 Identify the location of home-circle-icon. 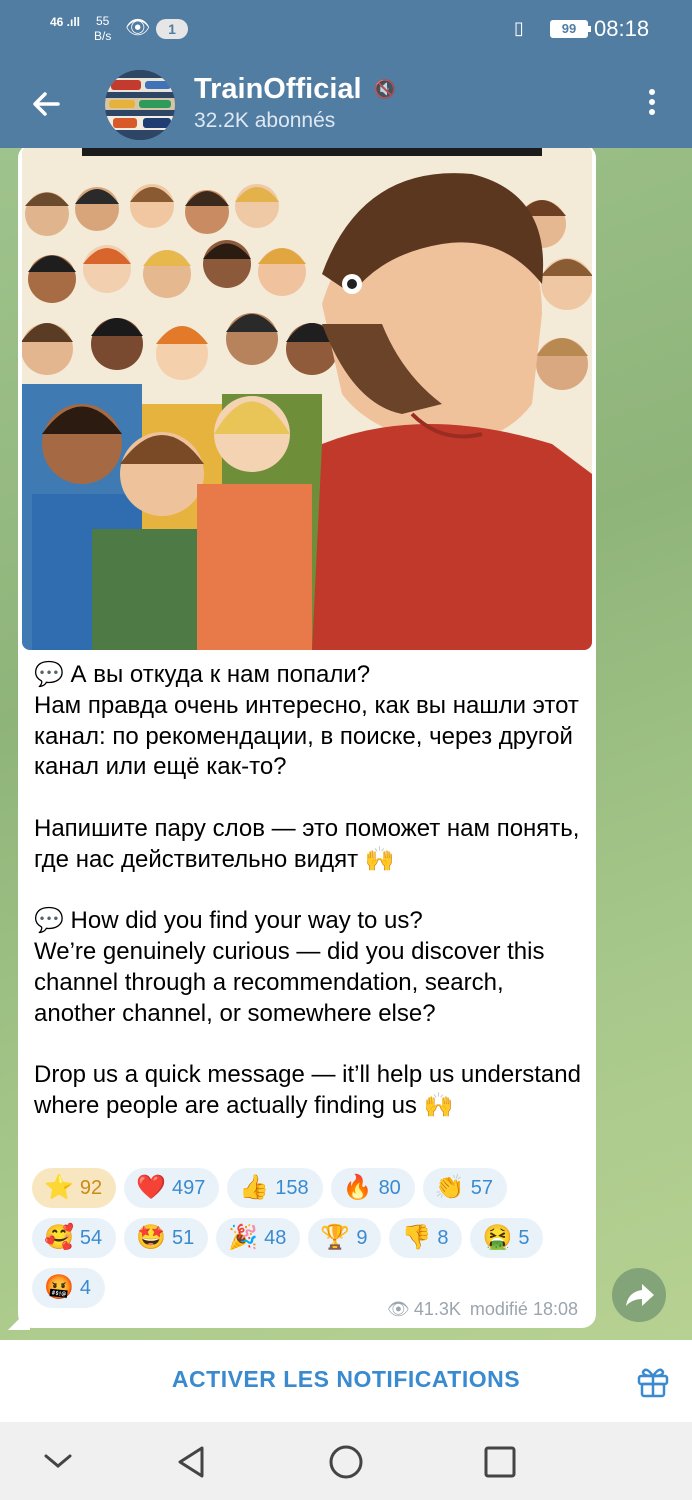
(346, 1462).